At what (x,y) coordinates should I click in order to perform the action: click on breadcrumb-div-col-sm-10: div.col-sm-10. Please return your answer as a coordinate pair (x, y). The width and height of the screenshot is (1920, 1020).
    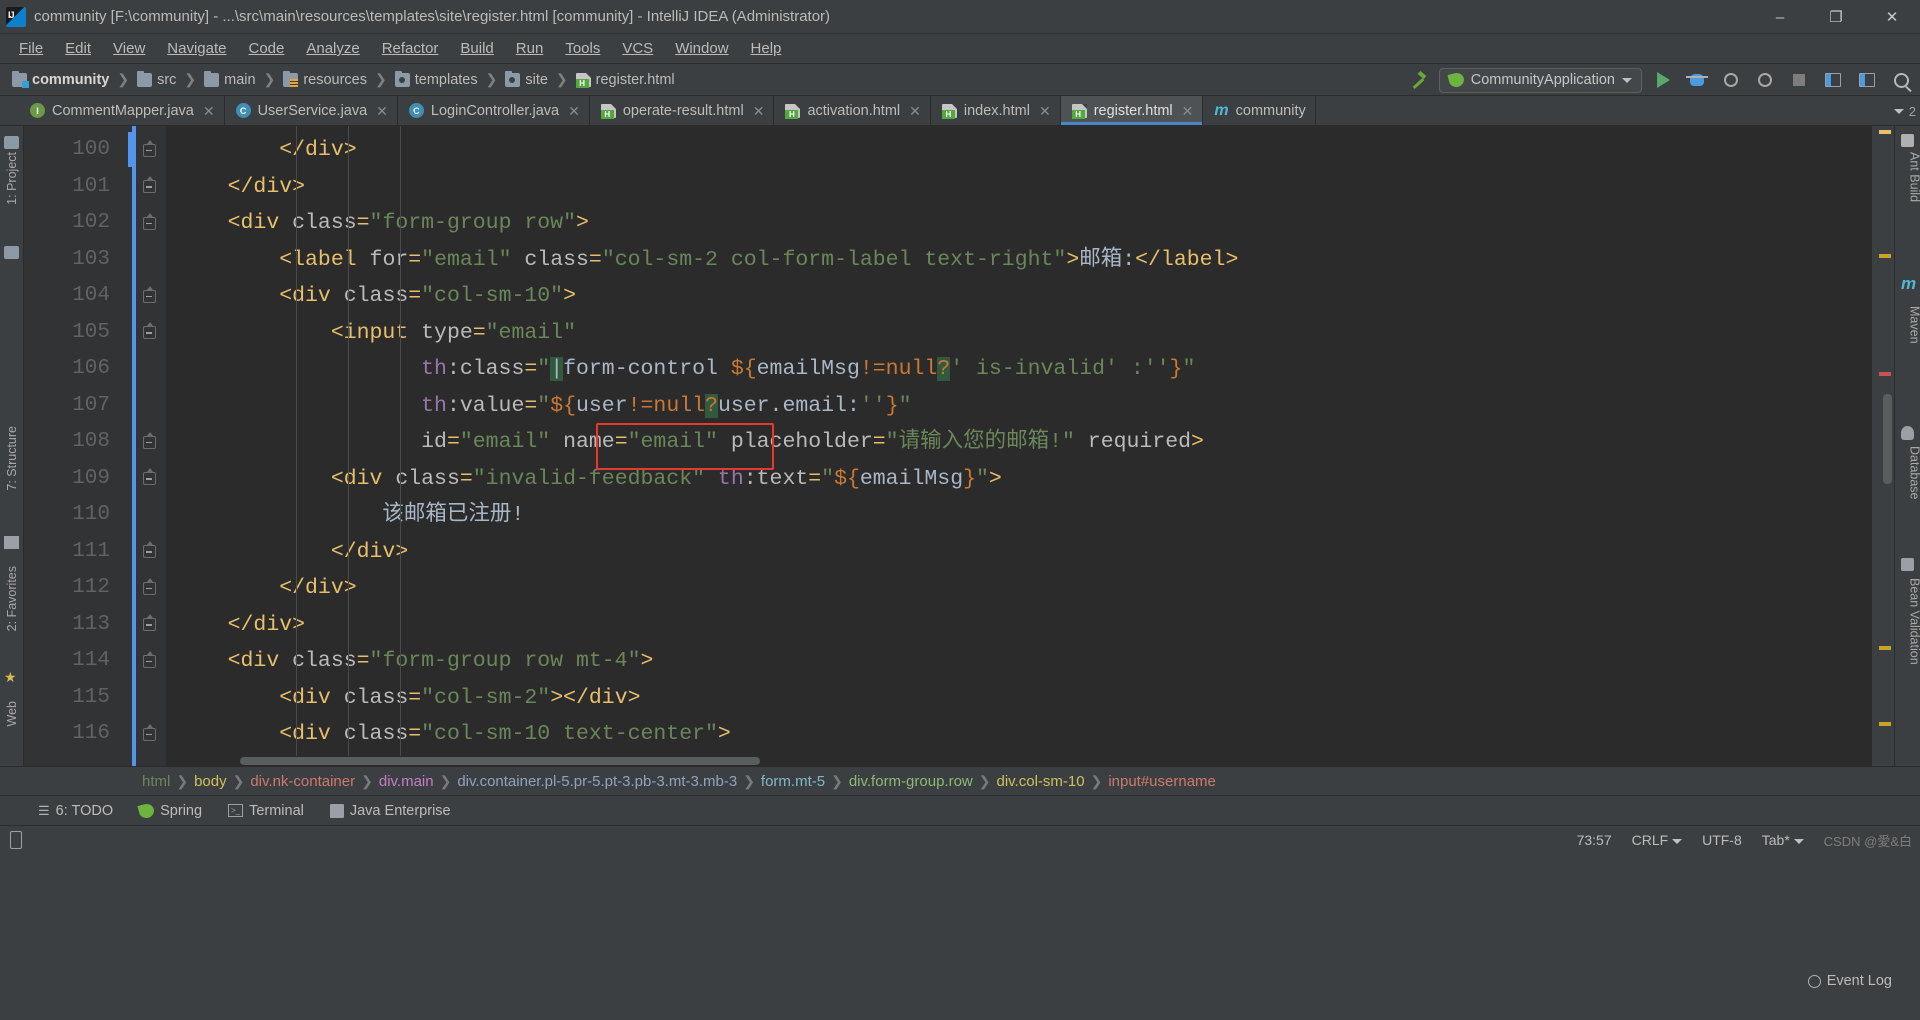
    Looking at the image, I should click on (1041, 781).